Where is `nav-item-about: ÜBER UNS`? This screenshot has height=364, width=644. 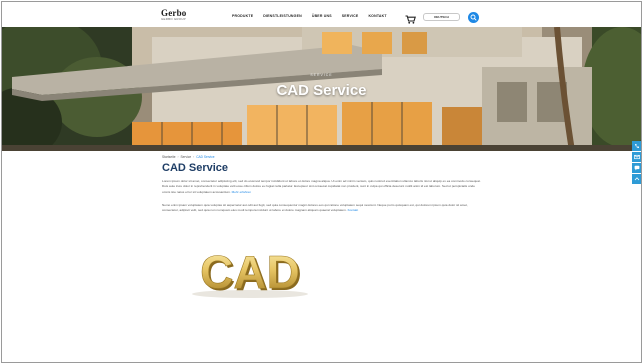
nav-item-about: ÜBER UNS is located at coordinates (322, 16).